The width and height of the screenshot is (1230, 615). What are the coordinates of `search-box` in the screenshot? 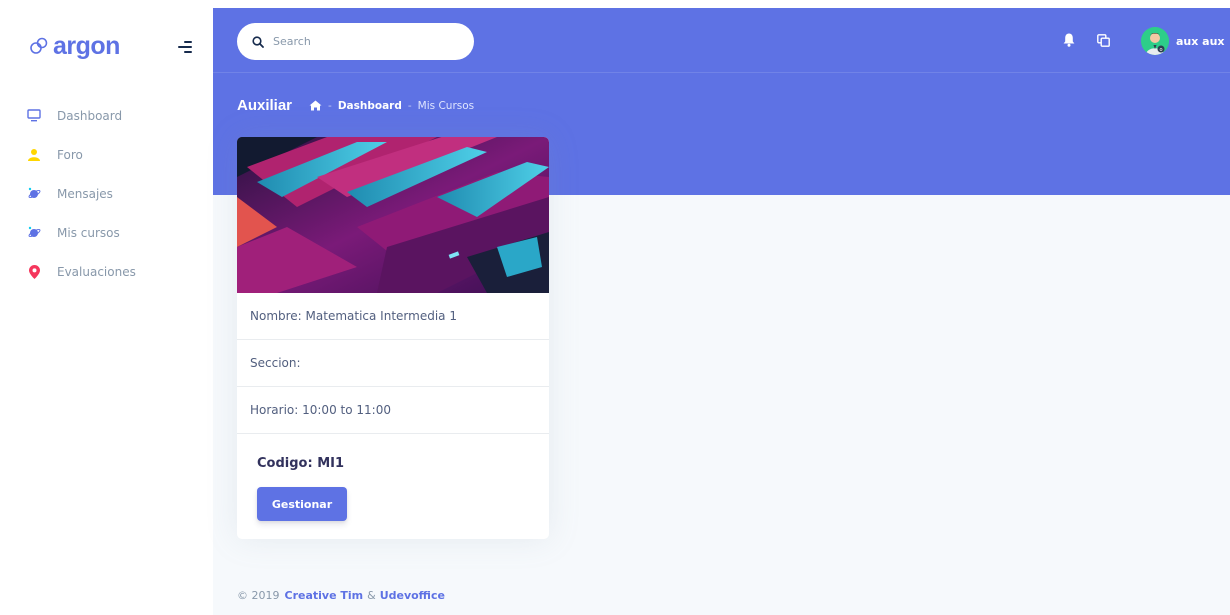 It's located at (355, 41).